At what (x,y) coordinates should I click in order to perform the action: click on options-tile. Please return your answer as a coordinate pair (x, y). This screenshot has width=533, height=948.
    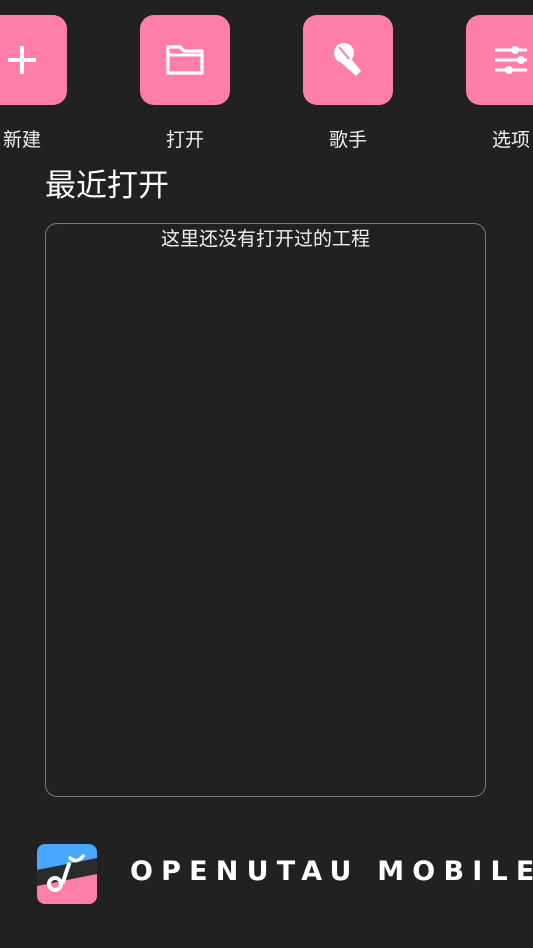
    Looking at the image, I should click on (499, 60).